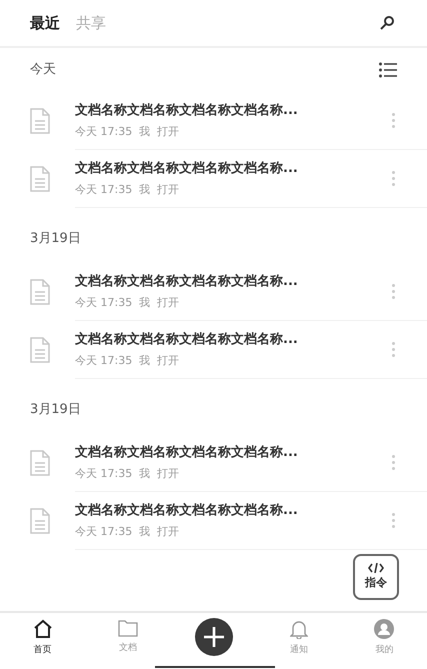 This screenshot has height=669, width=427. I want to click on code-icon, so click(376, 567).